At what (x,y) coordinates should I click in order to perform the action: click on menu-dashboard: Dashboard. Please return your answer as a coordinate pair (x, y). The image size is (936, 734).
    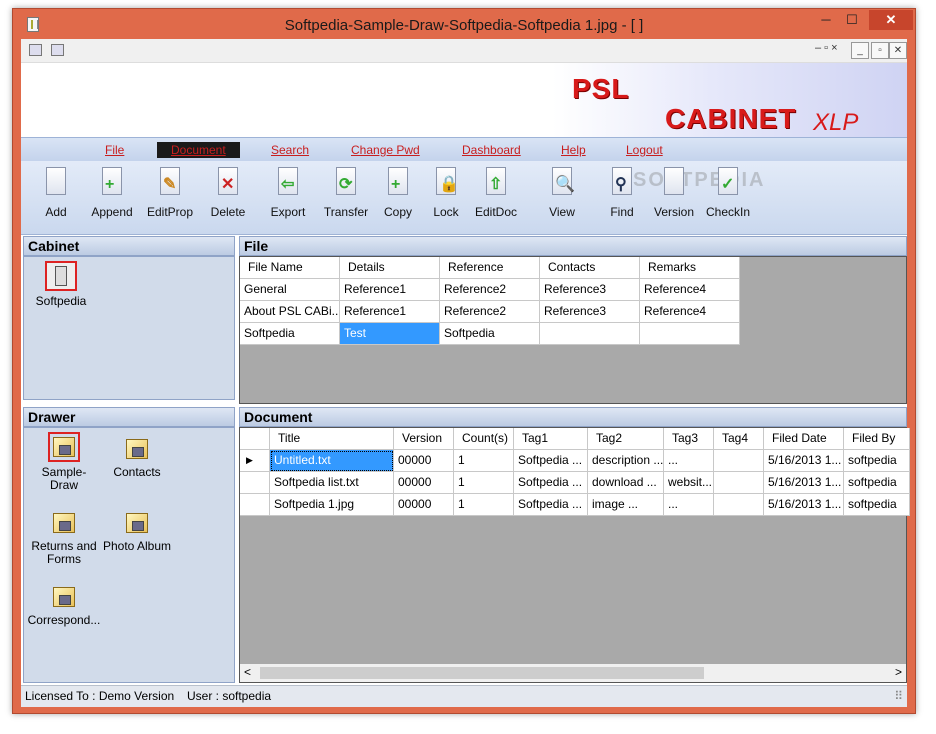
    Looking at the image, I should click on (491, 150).